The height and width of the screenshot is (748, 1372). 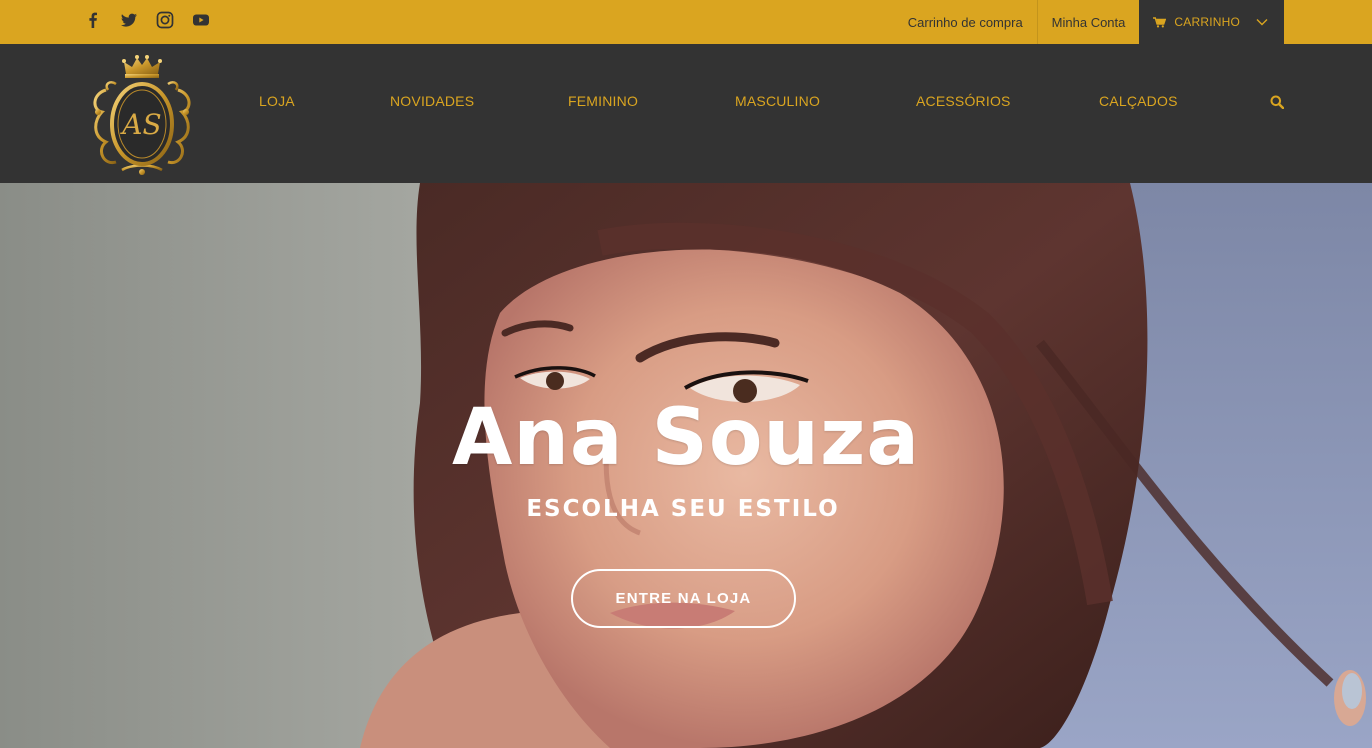 I want to click on account-link: Minha Conta, so click(x=1089, y=22).